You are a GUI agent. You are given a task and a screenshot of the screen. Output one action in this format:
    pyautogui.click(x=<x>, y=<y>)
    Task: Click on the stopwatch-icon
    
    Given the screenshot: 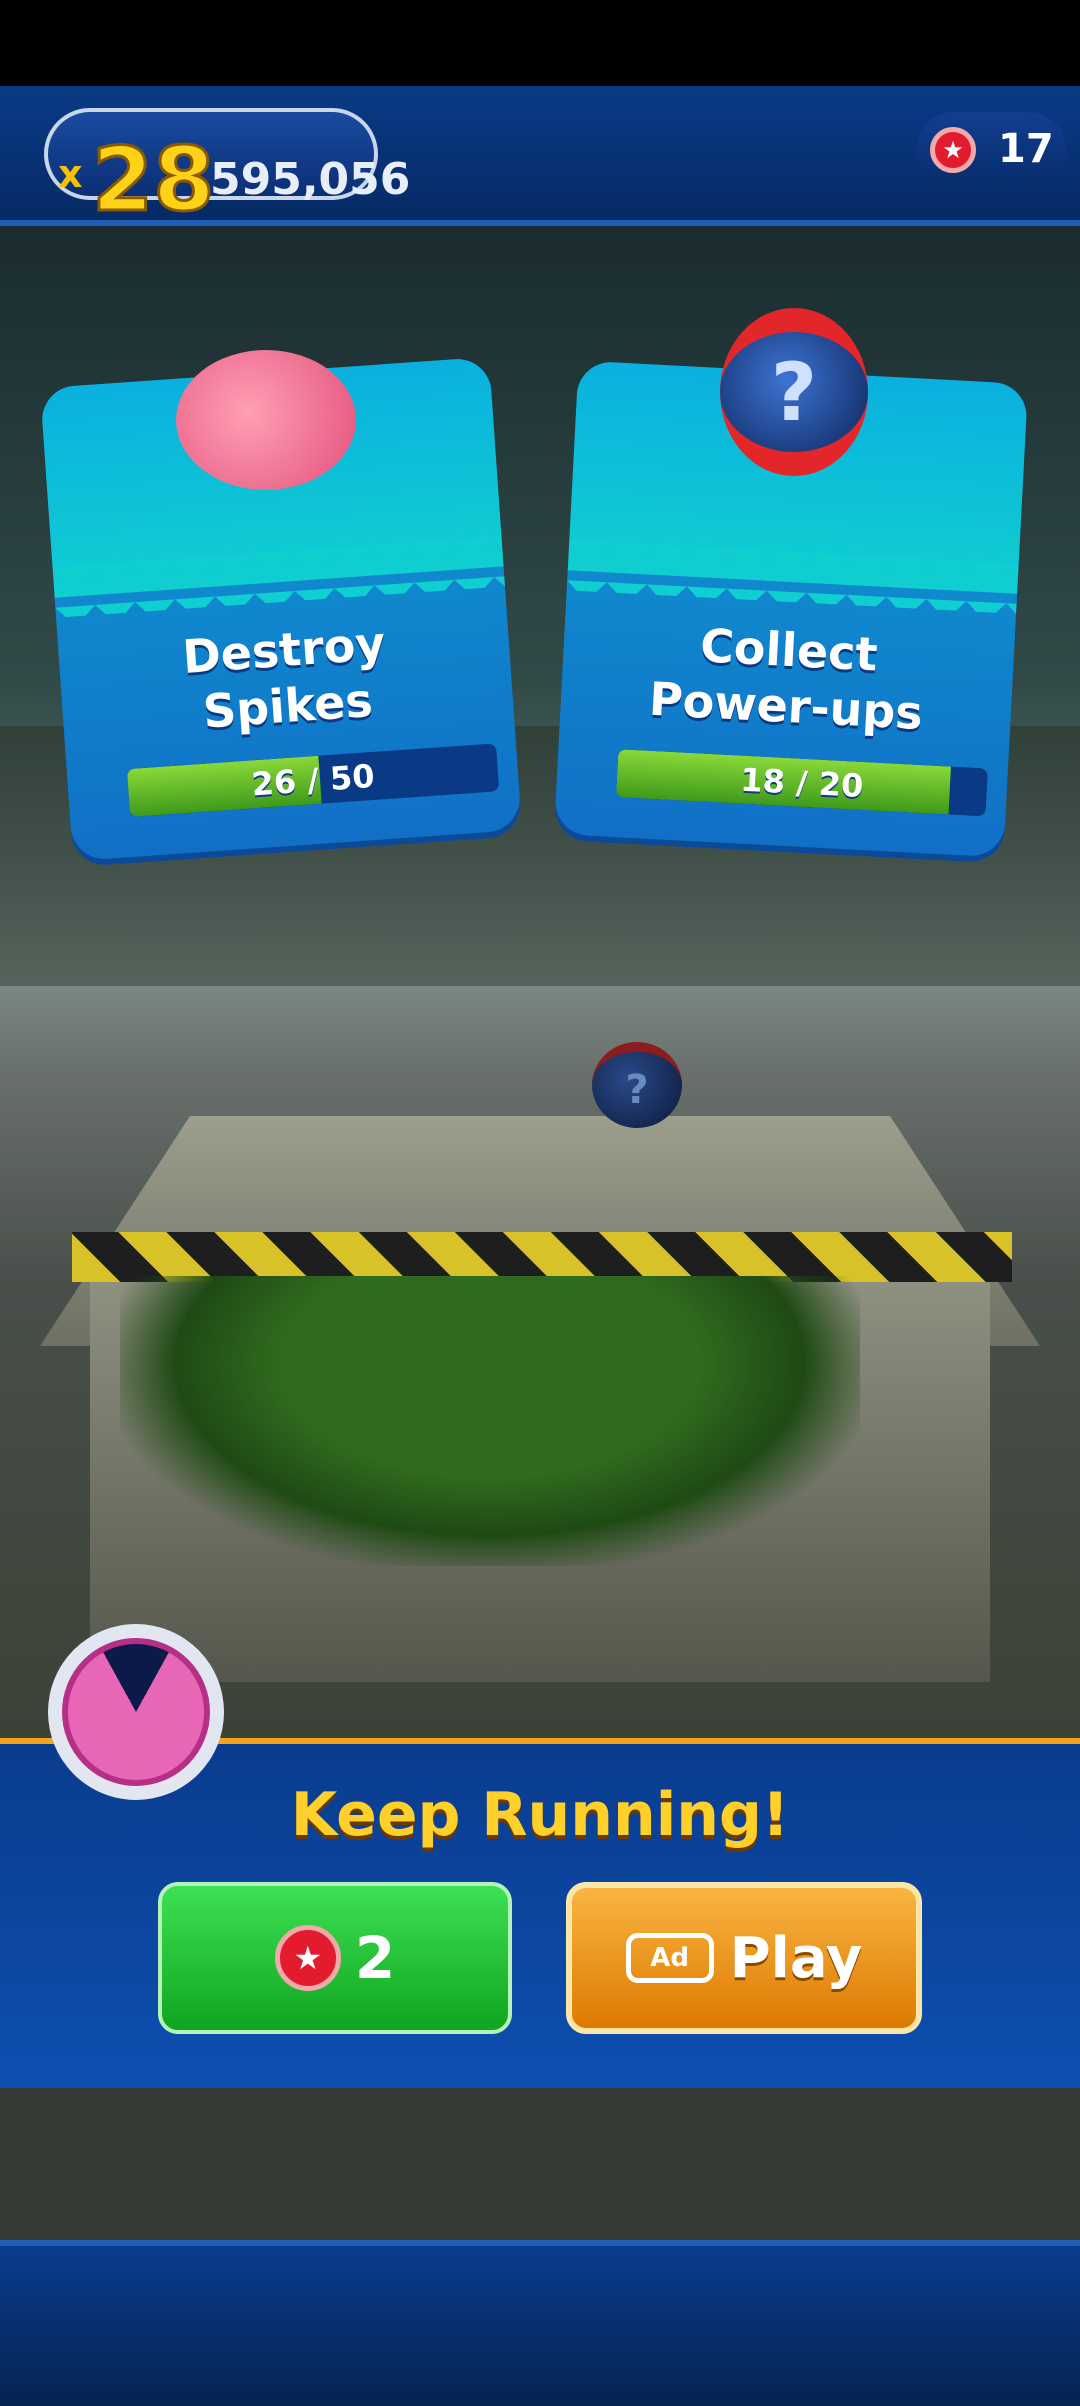 What is the action you would take?
    pyautogui.click(x=136, y=1712)
    